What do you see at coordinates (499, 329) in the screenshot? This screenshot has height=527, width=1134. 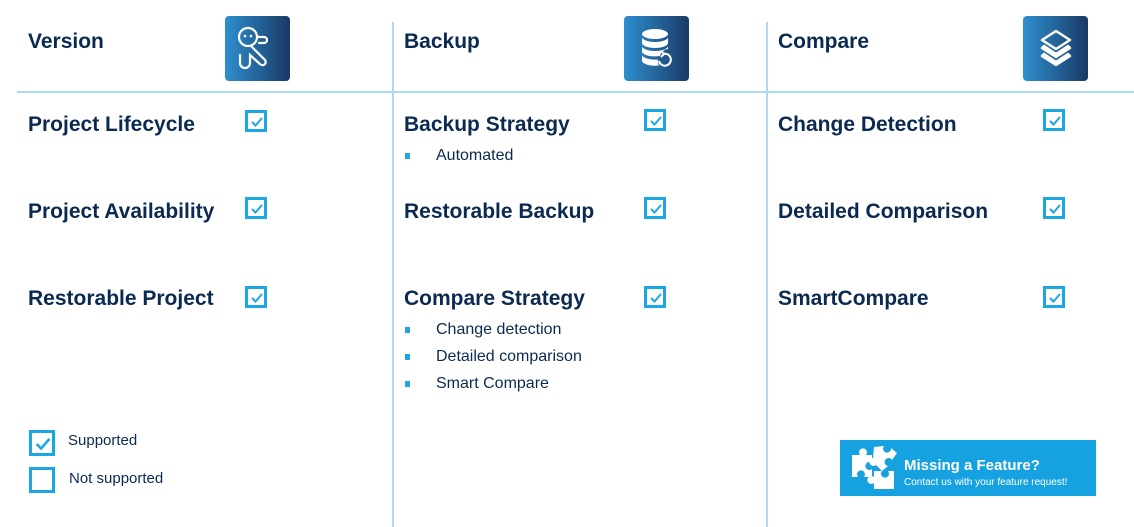 I see `feature-detail-text: Change detection` at bounding box center [499, 329].